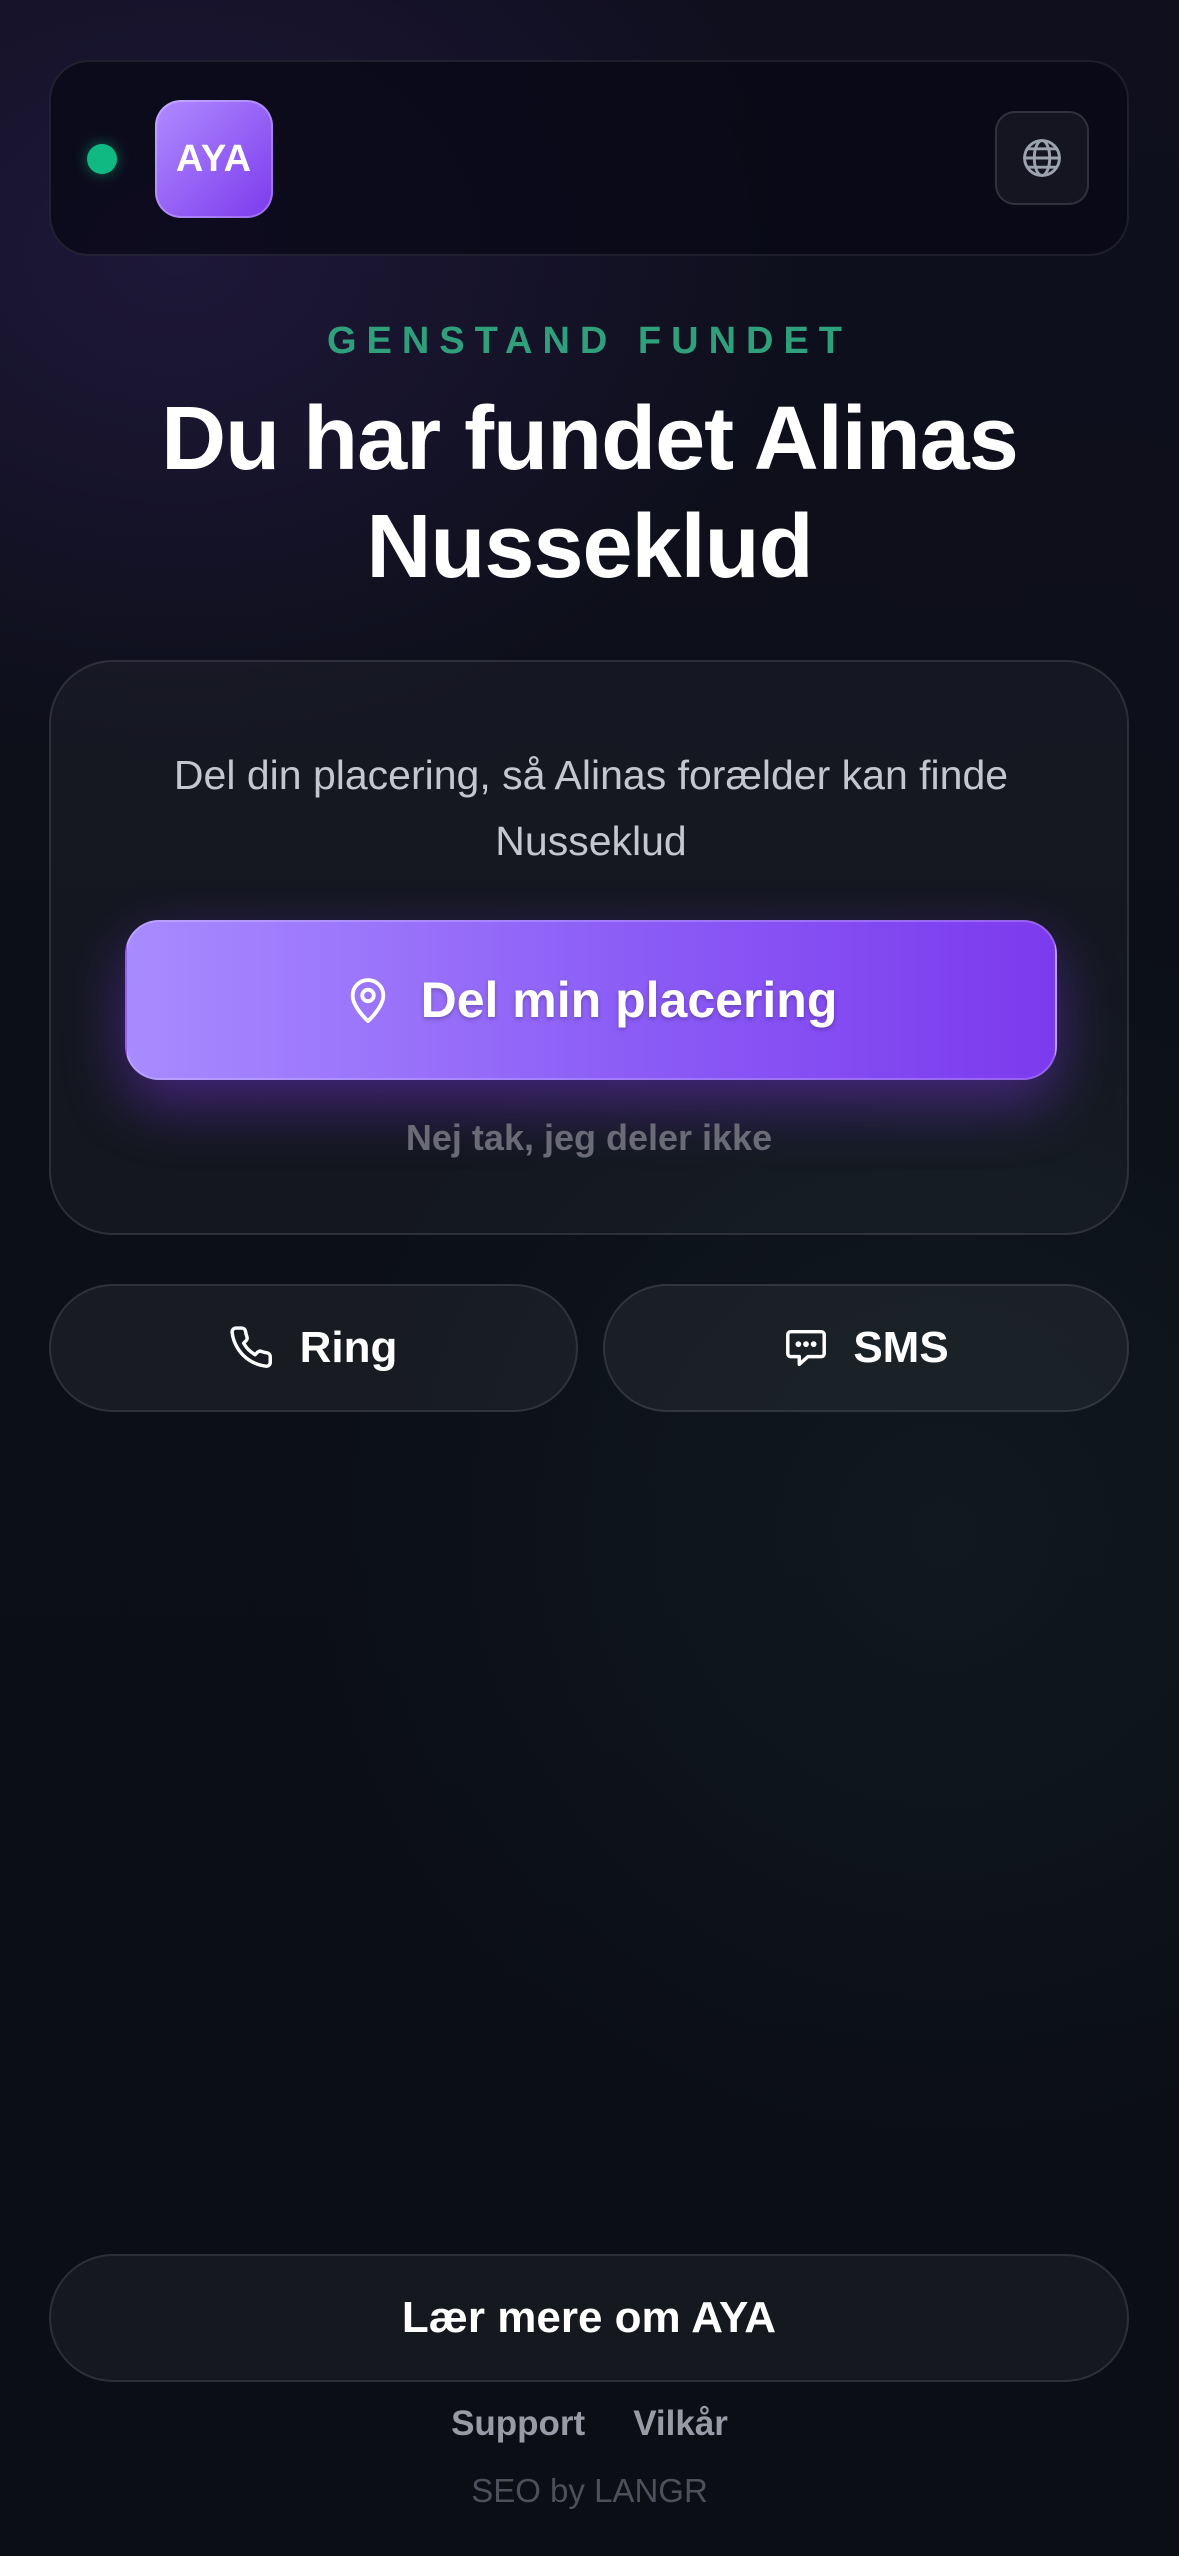  I want to click on share-location-button: Del min placering, so click(591, 1000).